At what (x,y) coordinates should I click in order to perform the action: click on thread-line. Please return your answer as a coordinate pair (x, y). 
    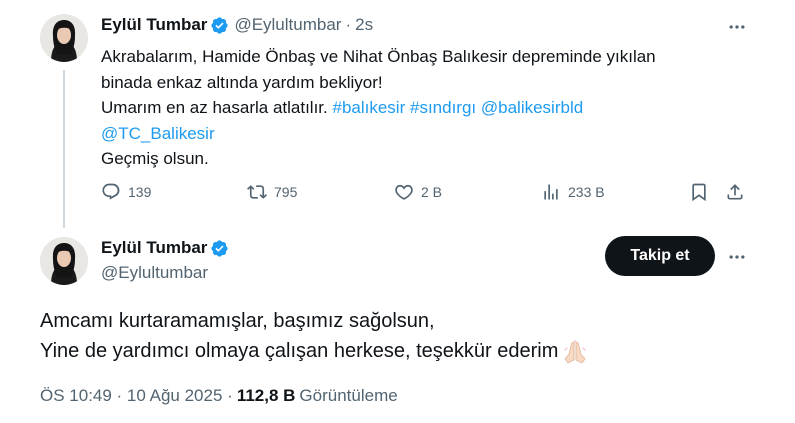
    Looking at the image, I should click on (64, 149).